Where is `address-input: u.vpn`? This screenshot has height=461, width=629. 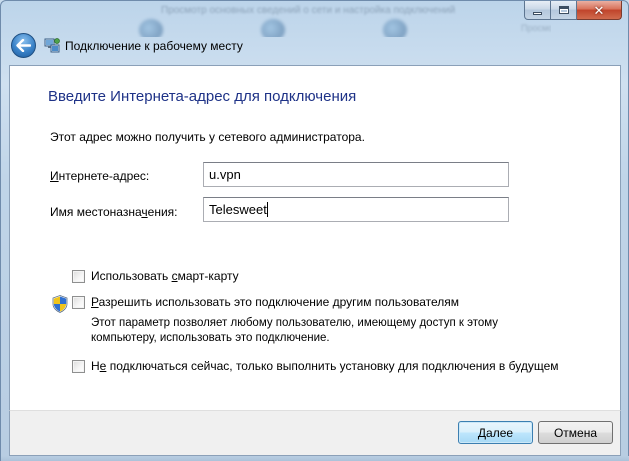 address-input: u.vpn is located at coordinates (356, 174).